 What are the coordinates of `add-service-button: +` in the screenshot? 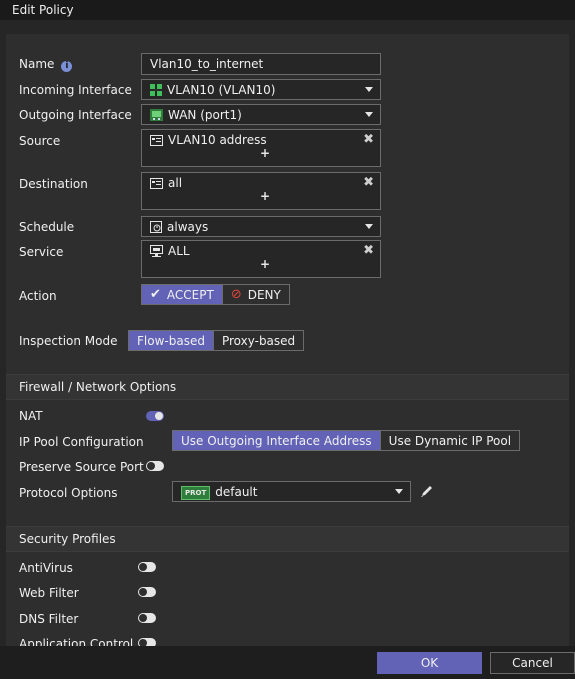 It's located at (265, 264).